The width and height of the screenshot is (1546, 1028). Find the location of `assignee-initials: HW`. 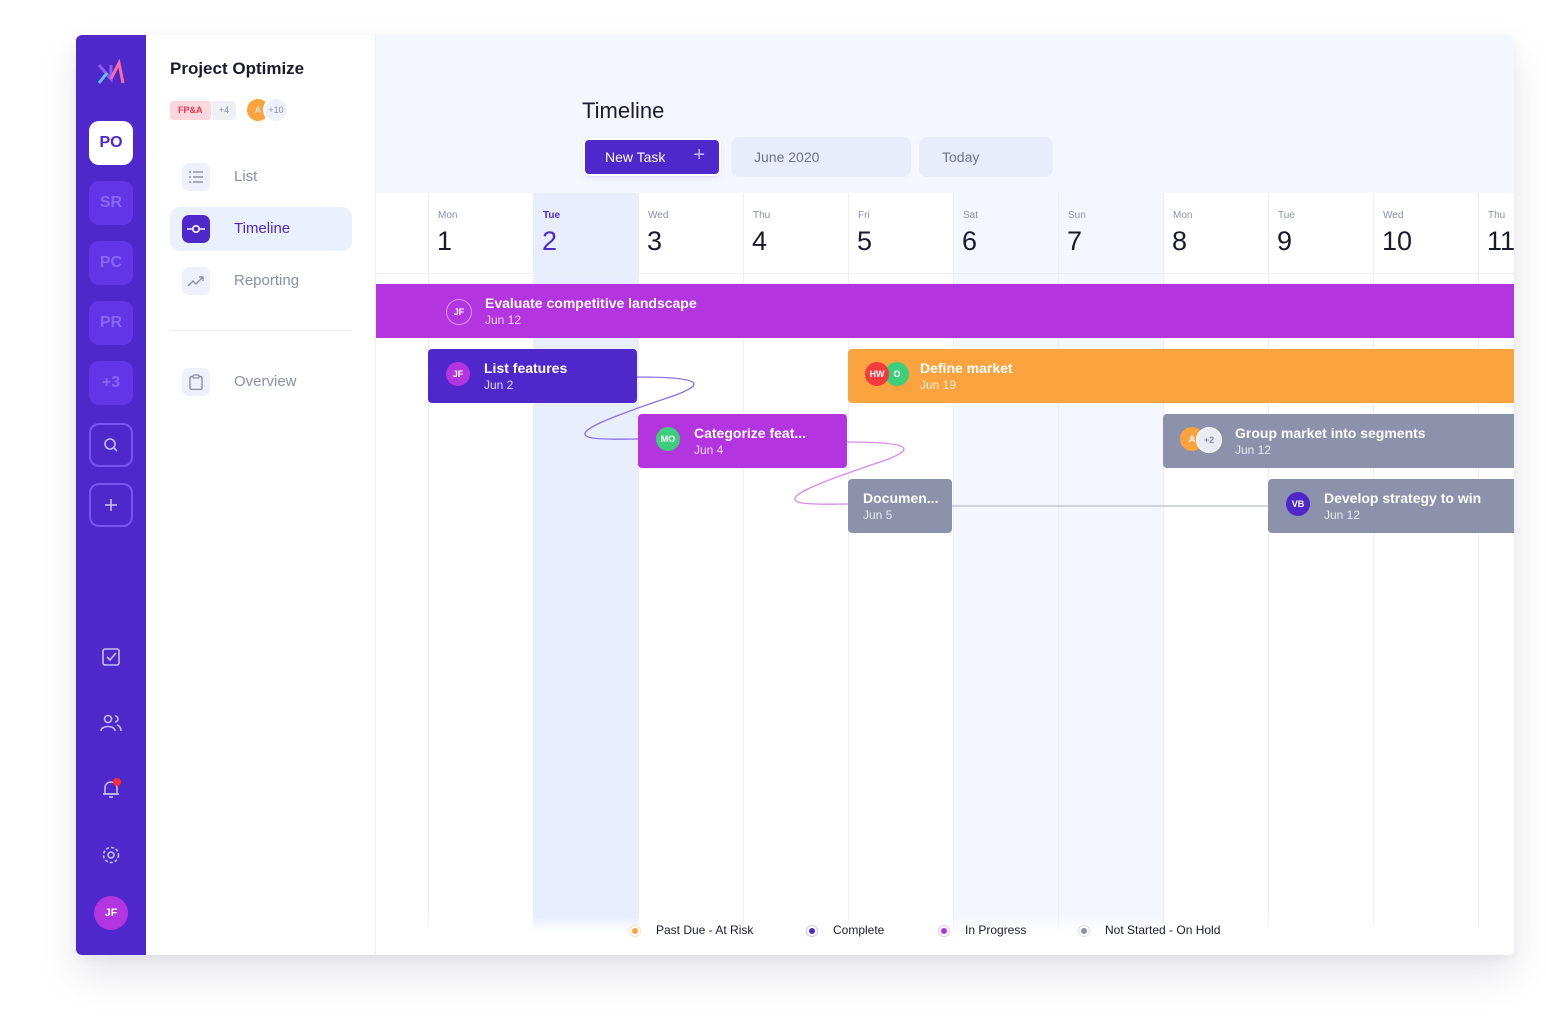

assignee-initials: HW is located at coordinates (877, 374).